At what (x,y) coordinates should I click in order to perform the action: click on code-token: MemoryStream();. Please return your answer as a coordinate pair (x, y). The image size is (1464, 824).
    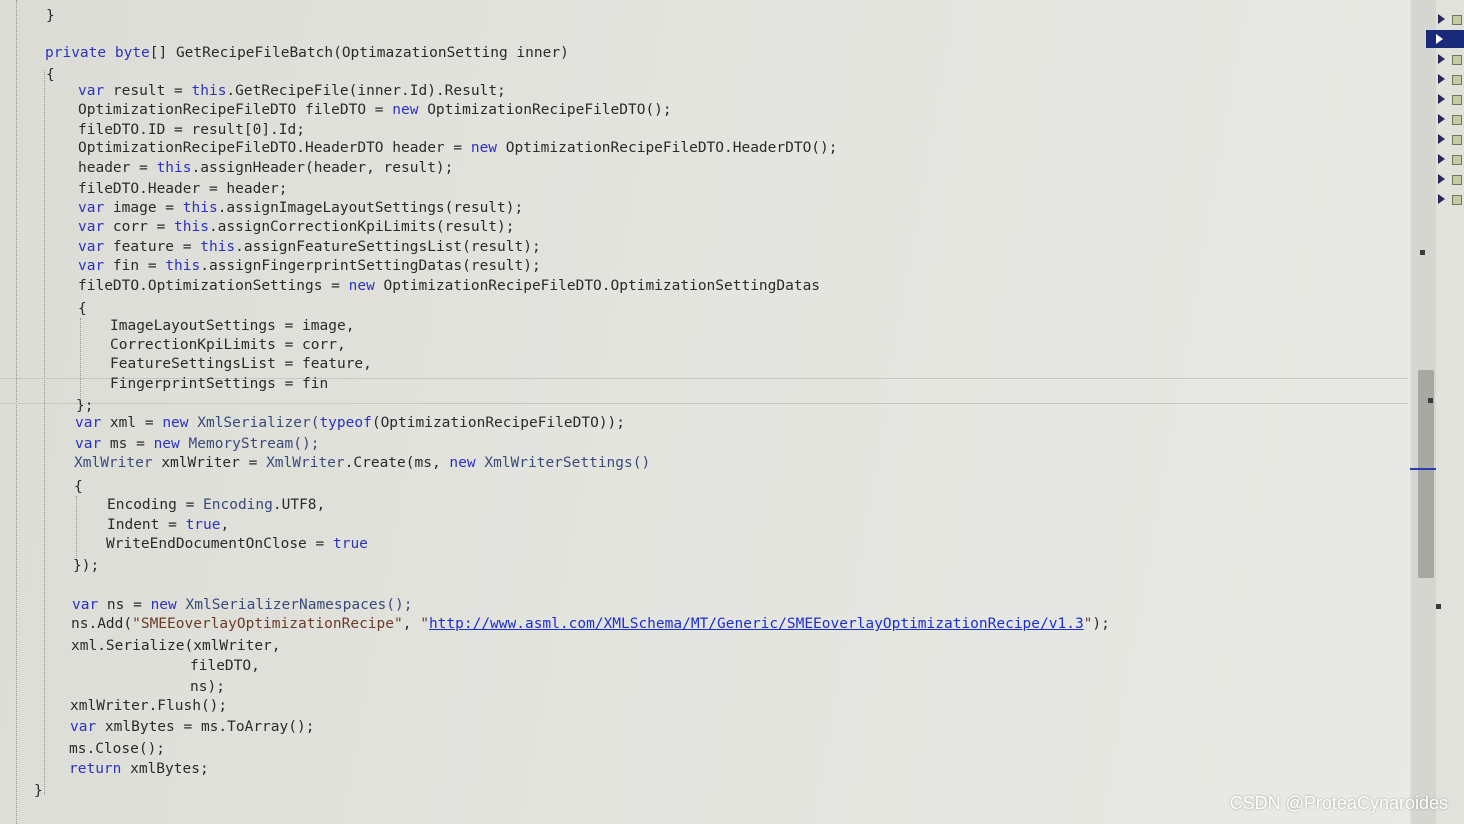
    Looking at the image, I should click on (254, 444).